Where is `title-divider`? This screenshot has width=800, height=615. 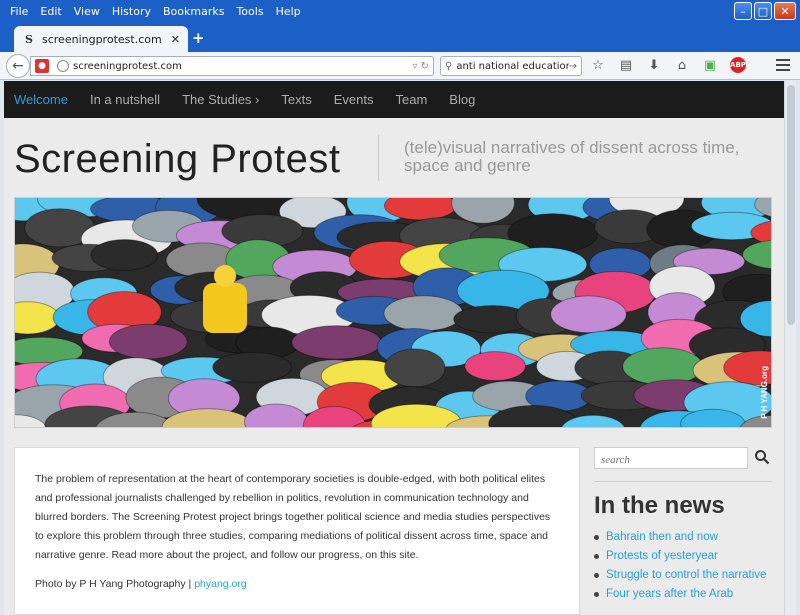 title-divider is located at coordinates (378, 158).